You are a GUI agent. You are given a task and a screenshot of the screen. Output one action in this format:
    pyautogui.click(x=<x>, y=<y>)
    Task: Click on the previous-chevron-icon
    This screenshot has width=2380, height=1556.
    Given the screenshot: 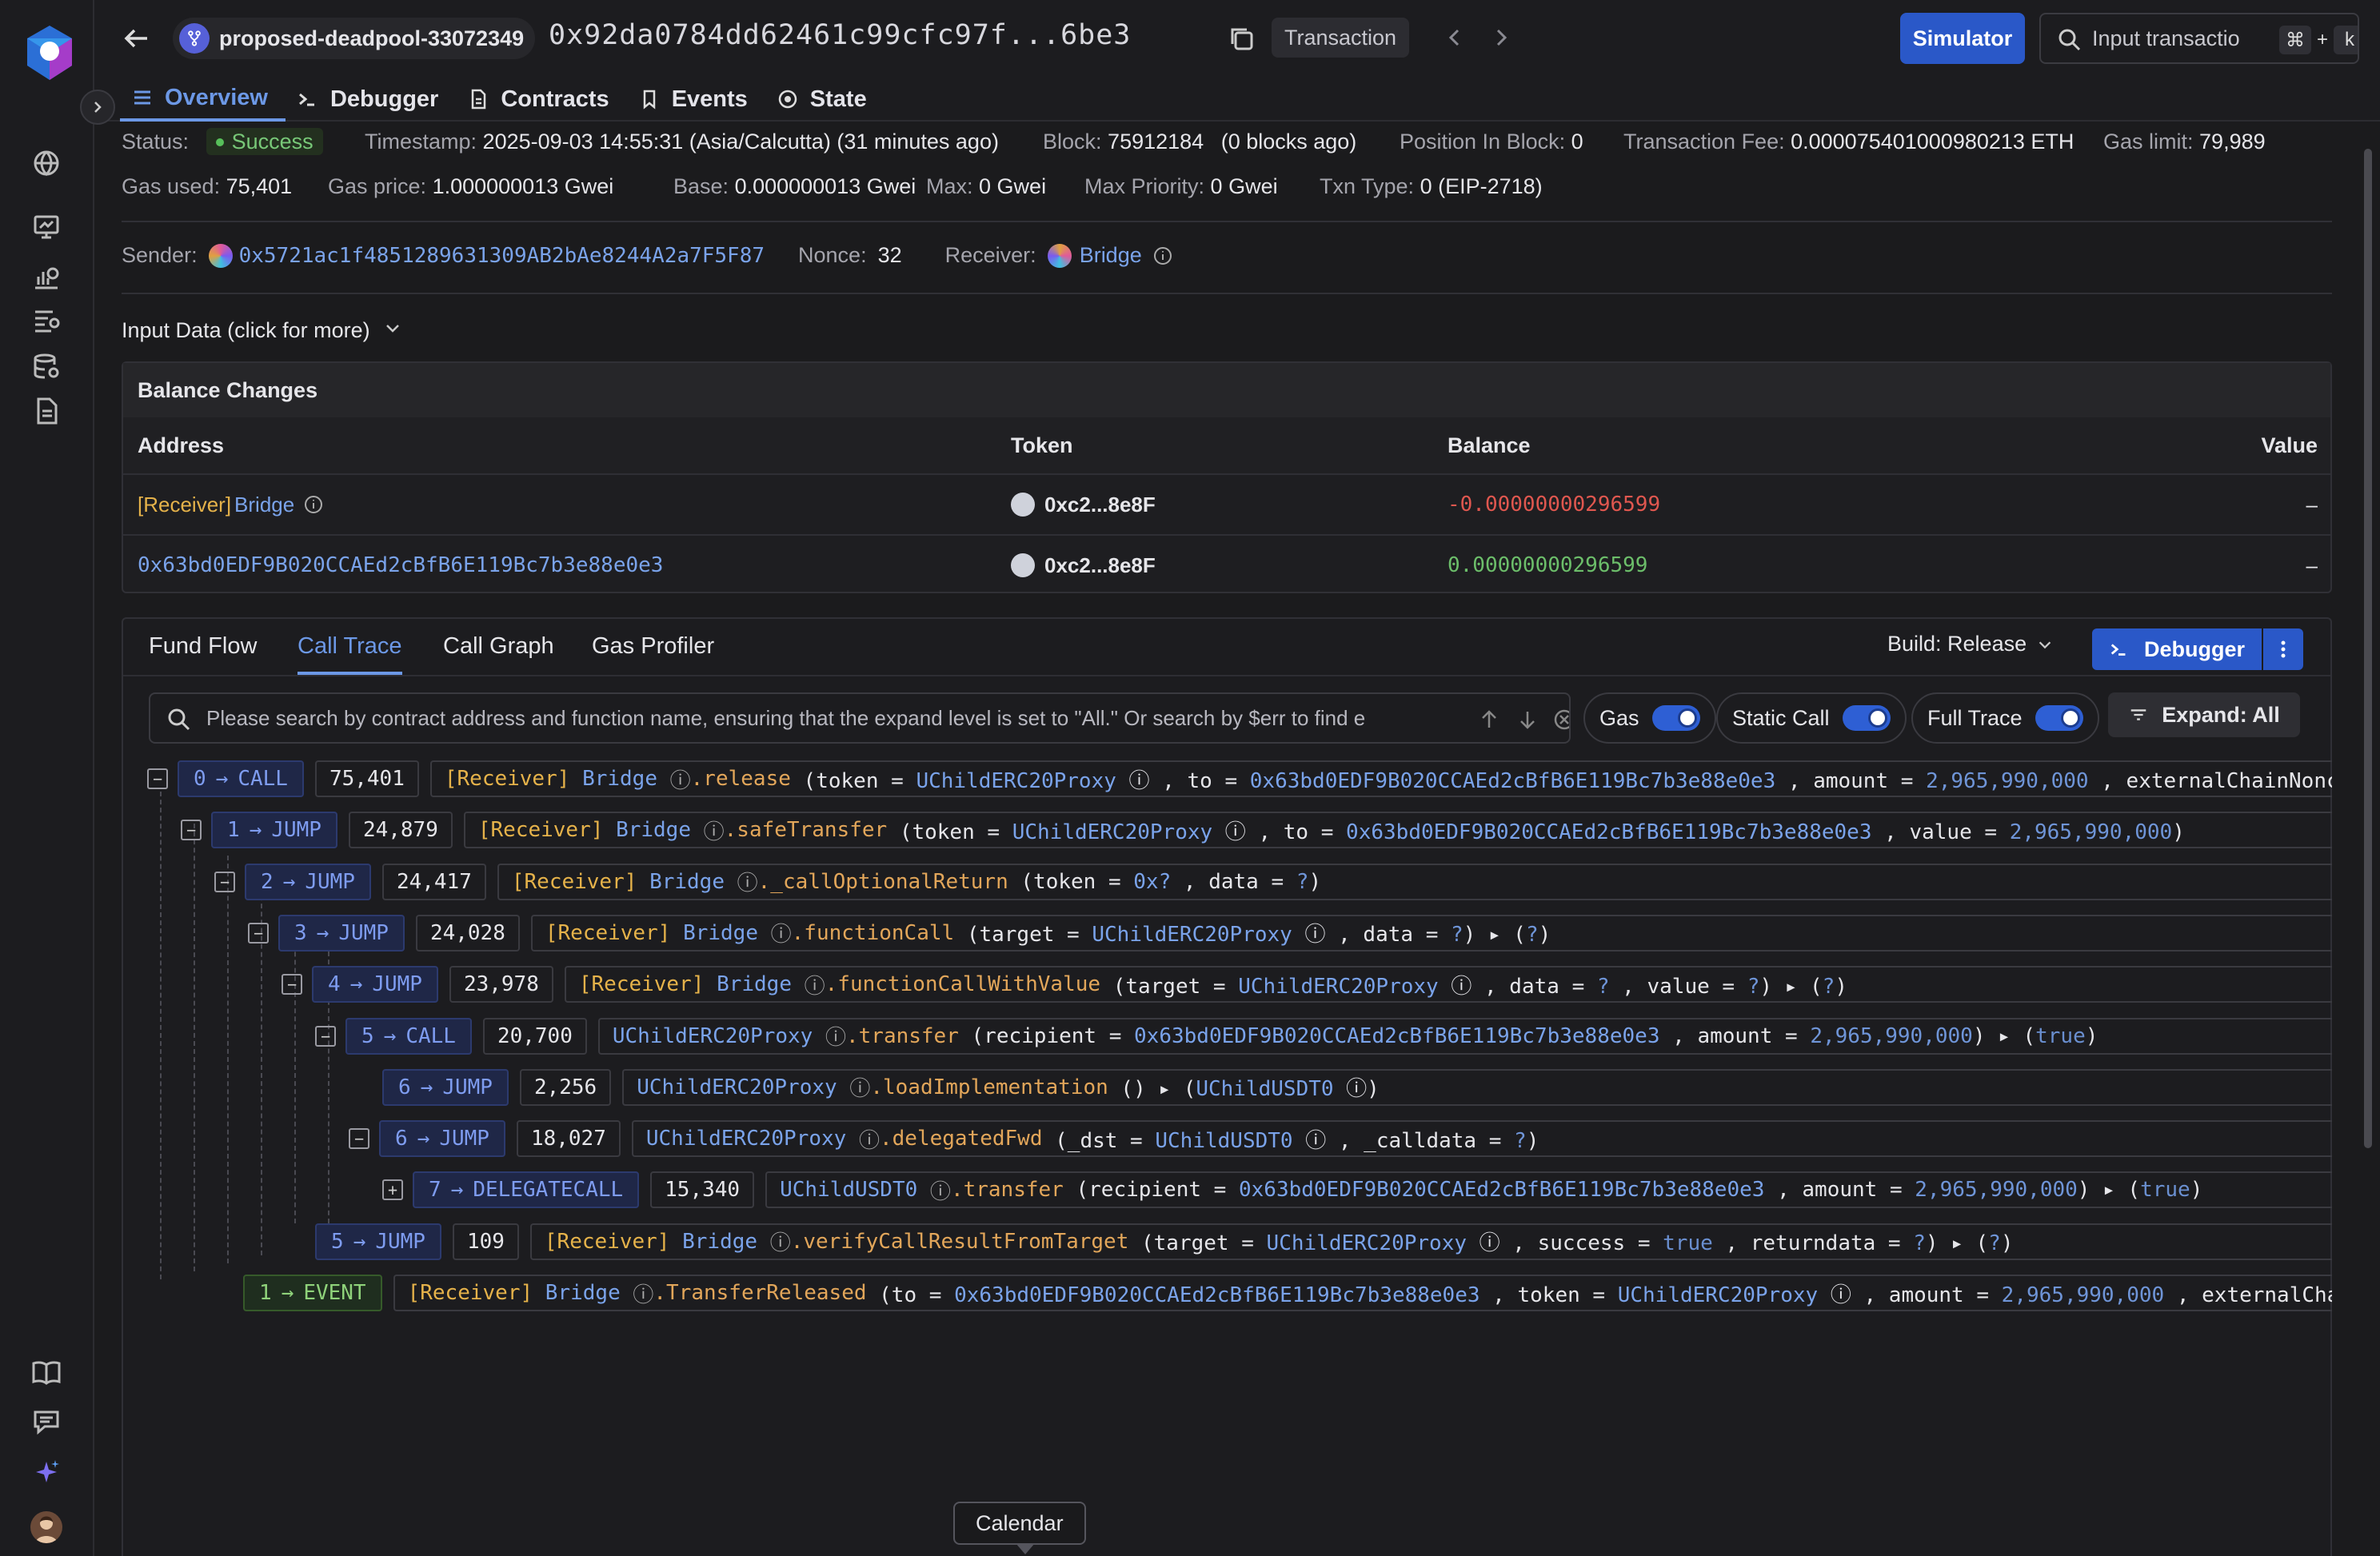 What is the action you would take?
    pyautogui.click(x=1455, y=38)
    